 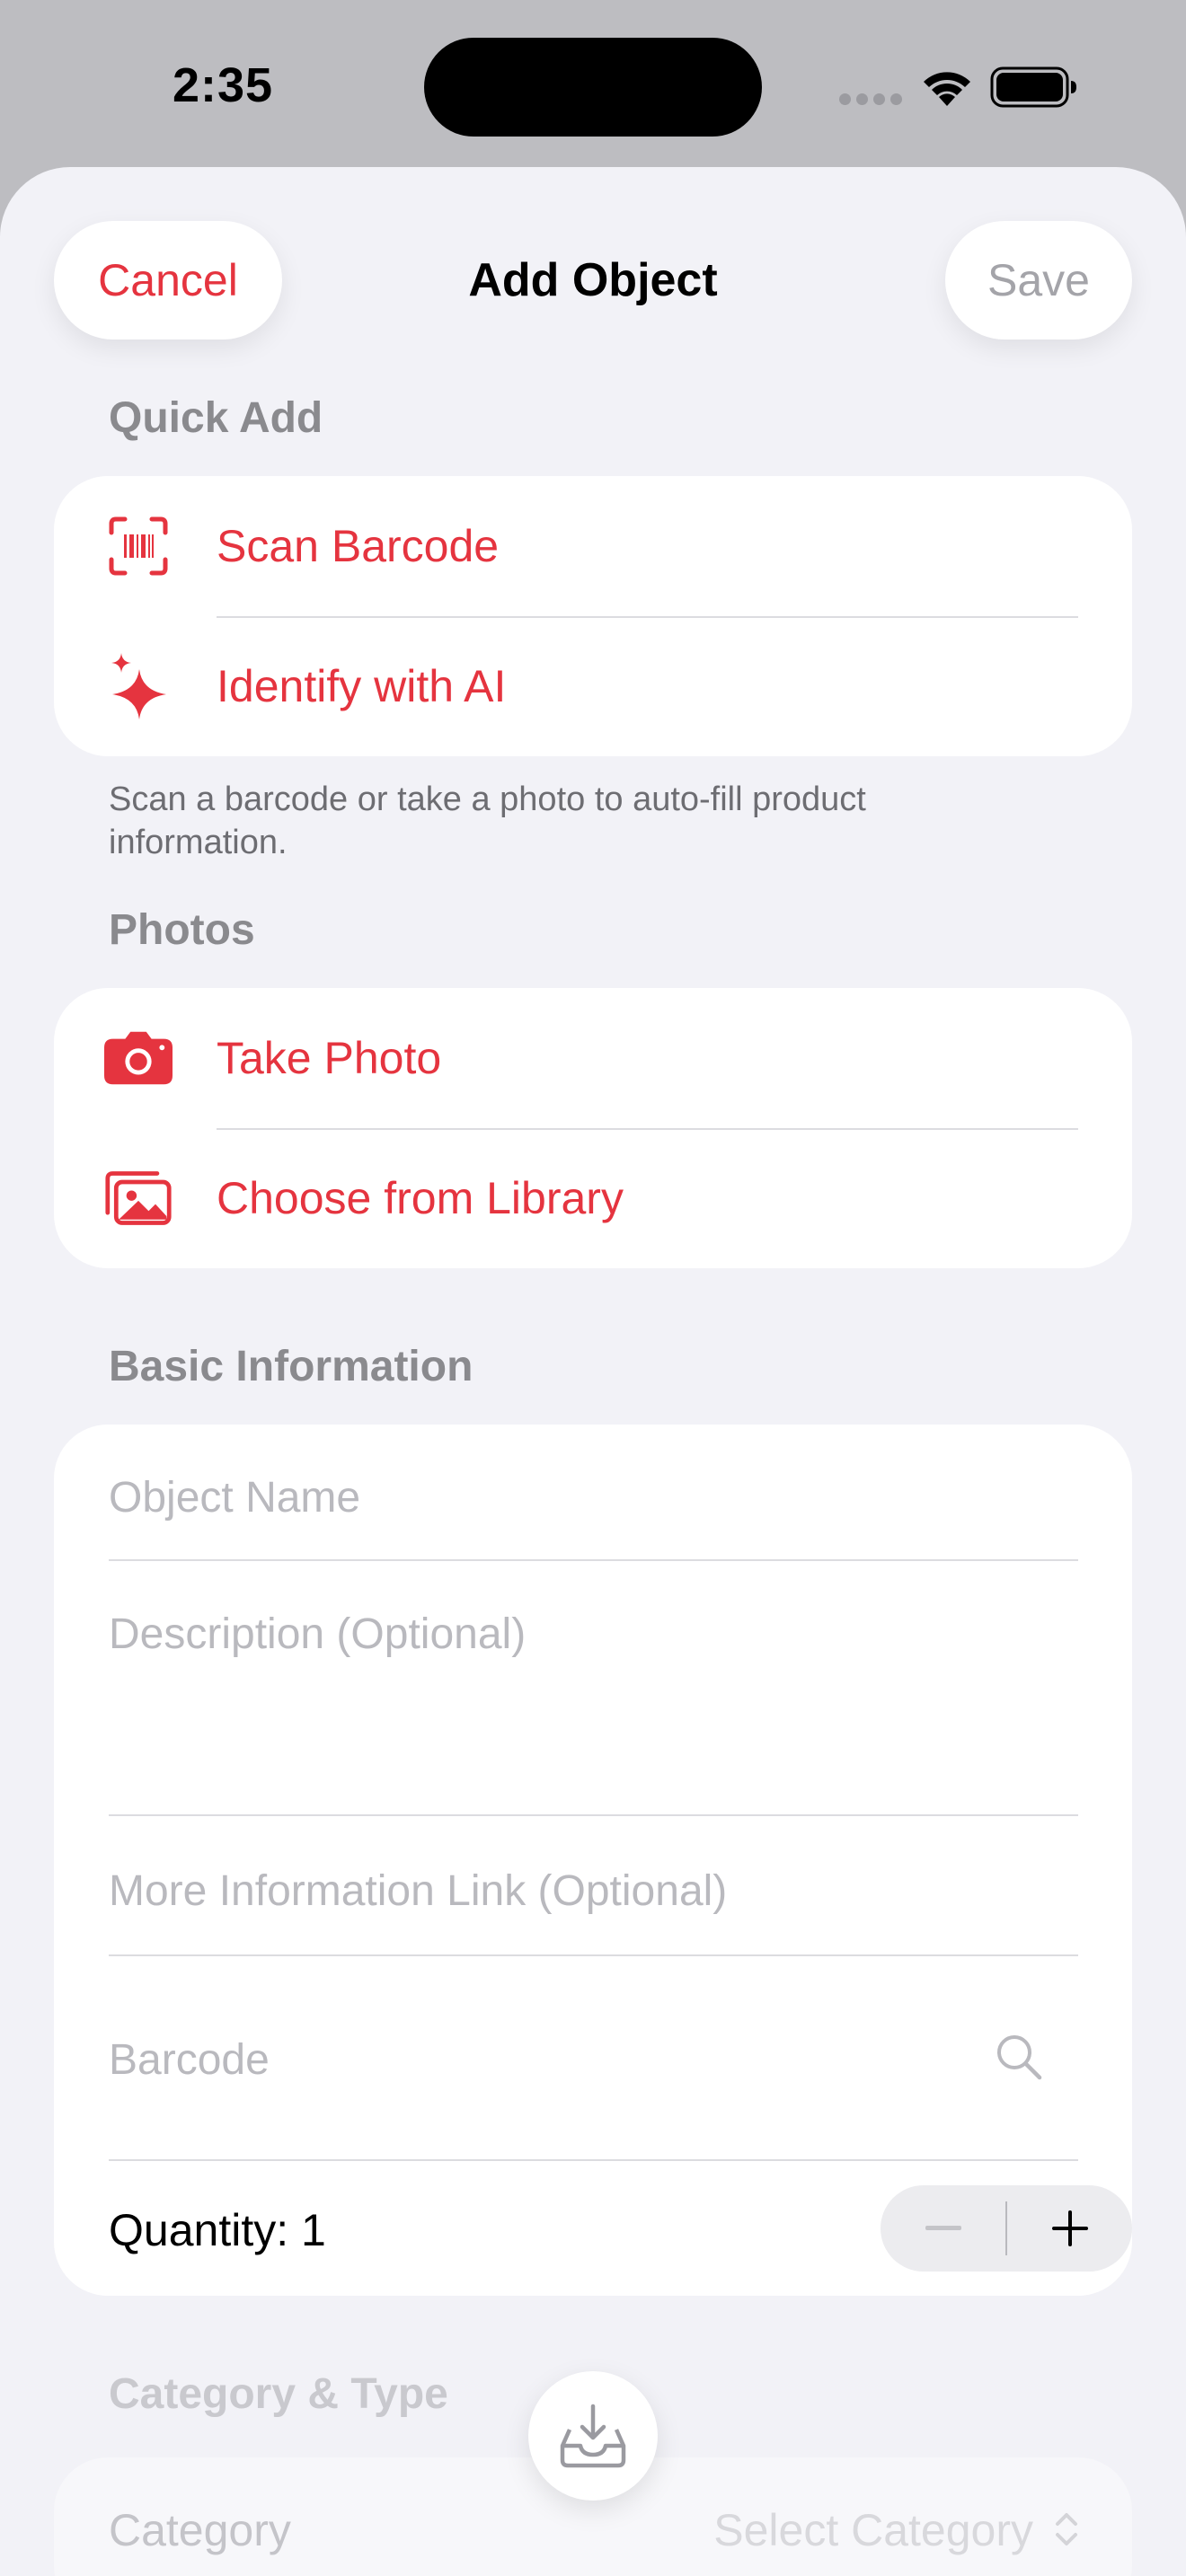 What do you see at coordinates (1033, 87) in the screenshot?
I see `battery-icon` at bounding box center [1033, 87].